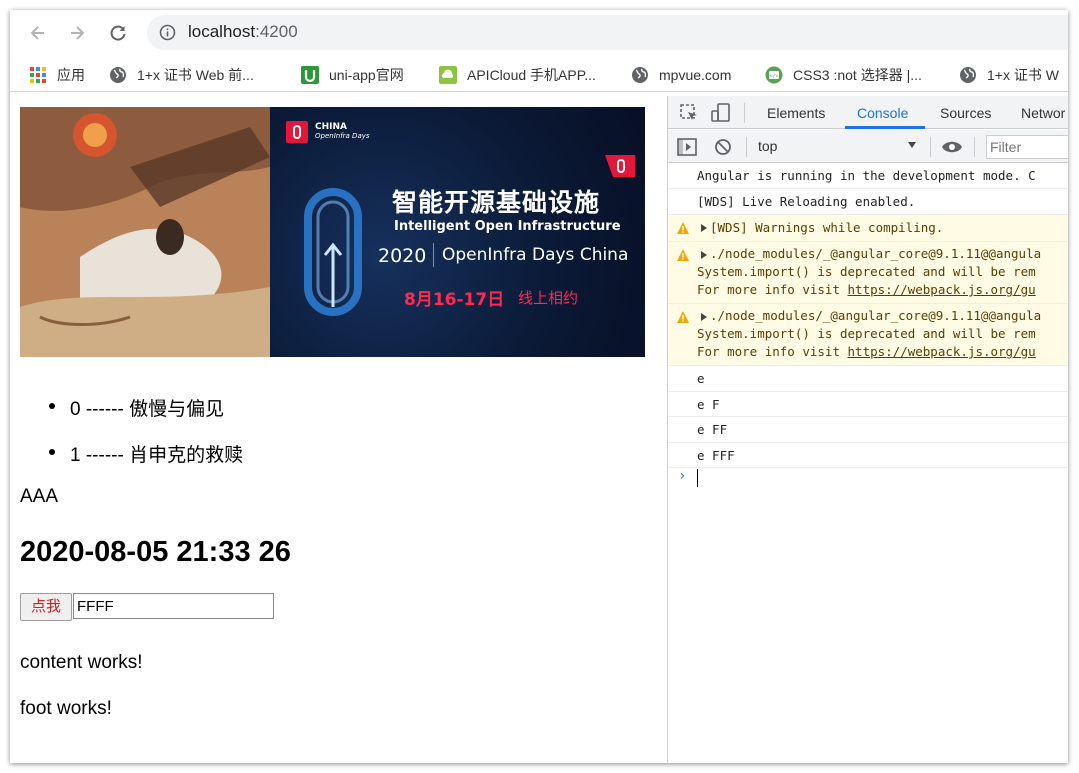  What do you see at coordinates (868, 146) in the screenshot?
I see `console-toolbar: top` at bounding box center [868, 146].